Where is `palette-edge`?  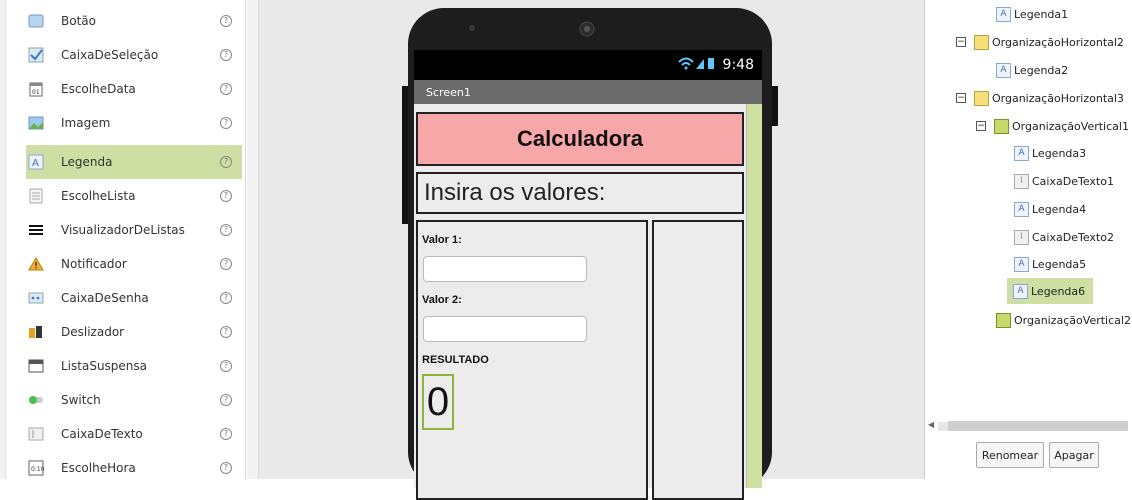
palette-edge is located at coordinates (3, 239).